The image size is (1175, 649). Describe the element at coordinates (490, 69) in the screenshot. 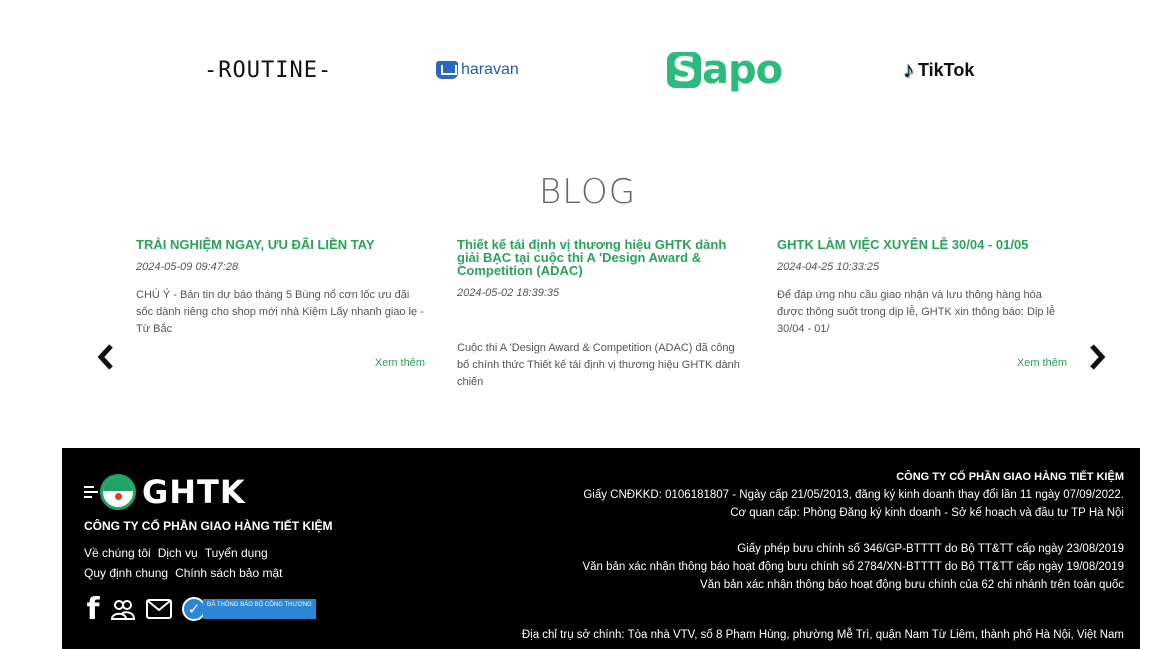

I see `haravan-logo-text: haravan` at that location.